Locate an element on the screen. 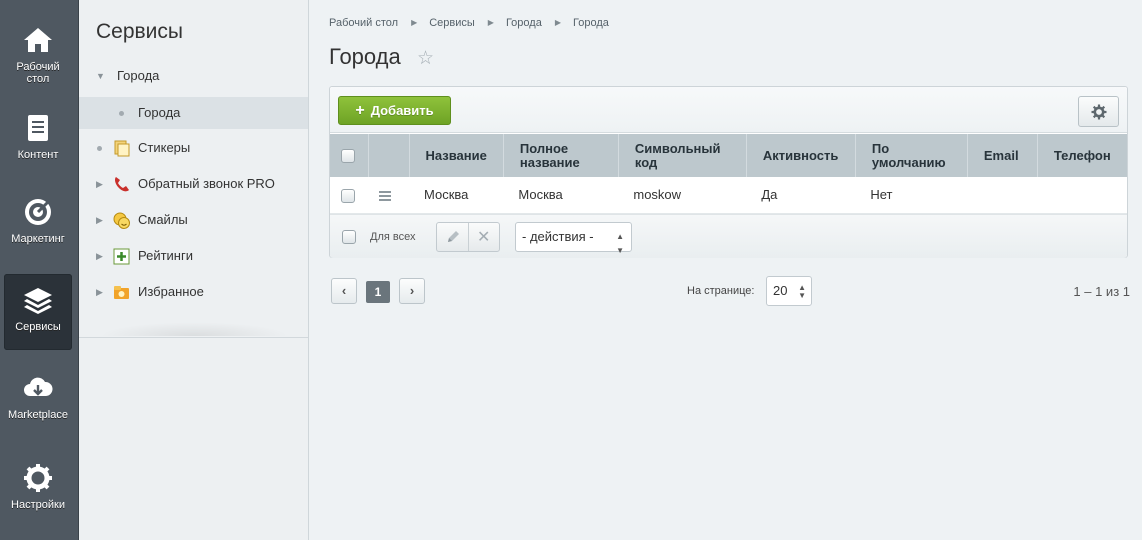 This screenshot has width=1142, height=540. phone-icon is located at coordinates (122, 184).